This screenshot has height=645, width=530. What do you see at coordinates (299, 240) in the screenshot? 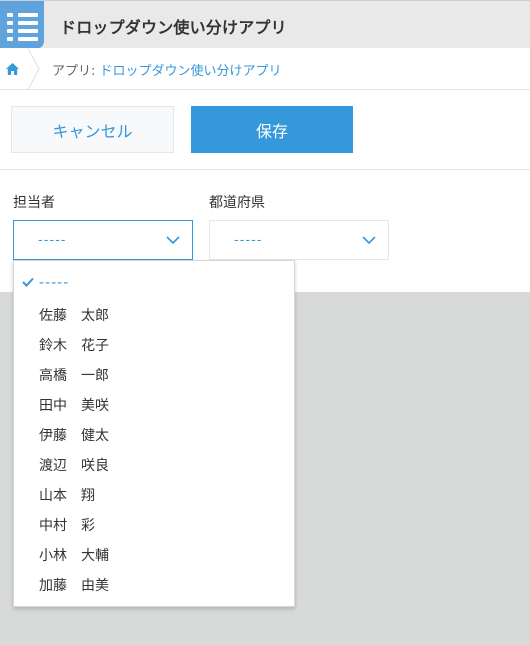
I see `prefecture-dropdown: -----` at bounding box center [299, 240].